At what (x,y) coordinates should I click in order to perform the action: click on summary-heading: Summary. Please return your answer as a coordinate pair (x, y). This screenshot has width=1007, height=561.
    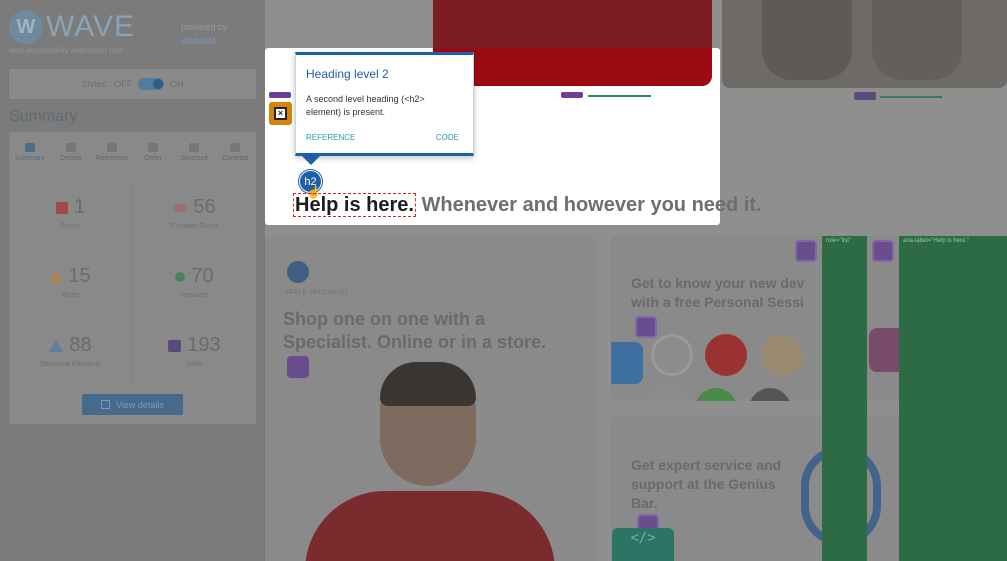
    Looking at the image, I should click on (43, 116).